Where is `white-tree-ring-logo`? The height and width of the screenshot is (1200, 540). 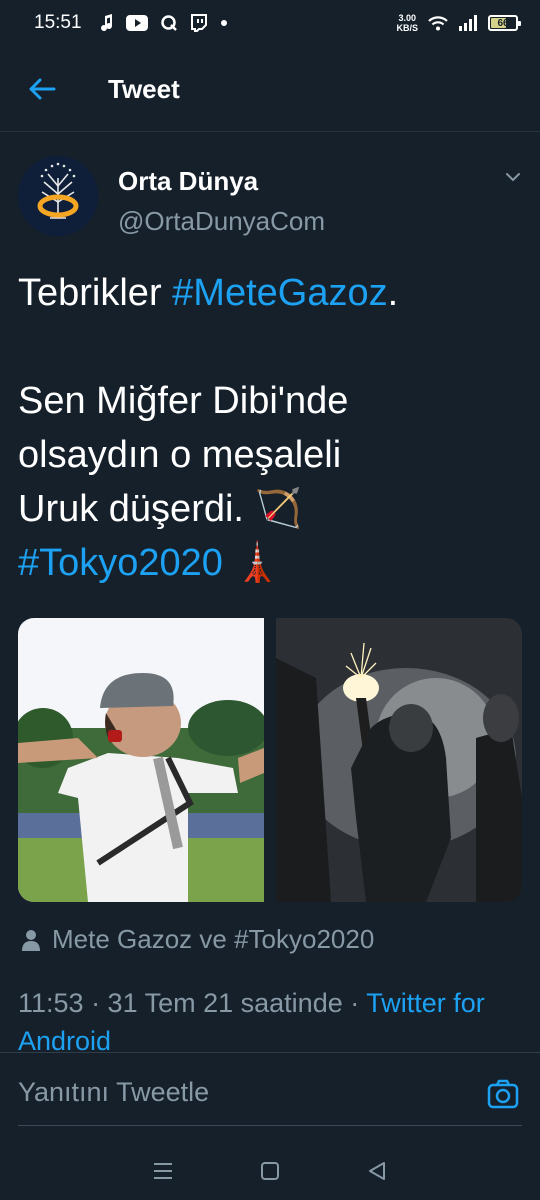 white-tree-ring-logo is located at coordinates (58, 196).